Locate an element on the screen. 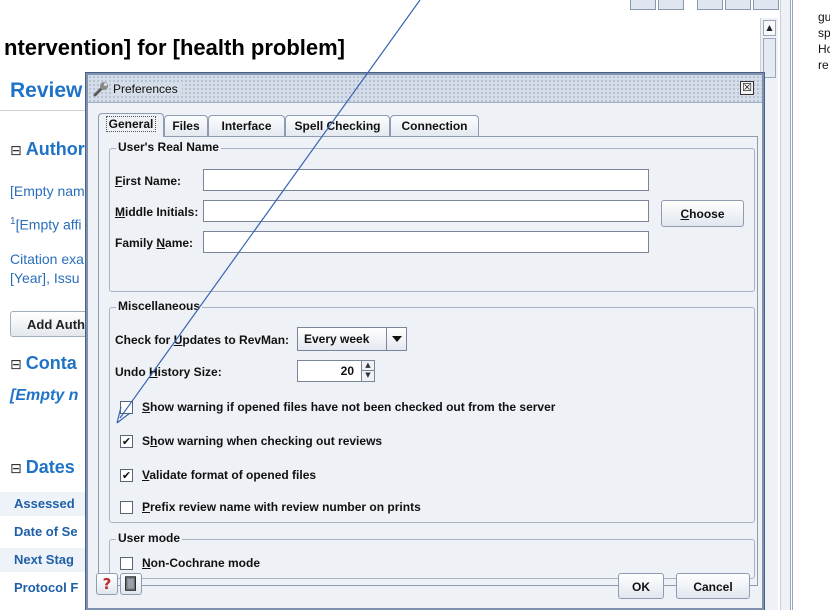 This screenshot has height=610, width=830. dates-section-heading: ⊟ Dates is located at coordinates (42, 467).